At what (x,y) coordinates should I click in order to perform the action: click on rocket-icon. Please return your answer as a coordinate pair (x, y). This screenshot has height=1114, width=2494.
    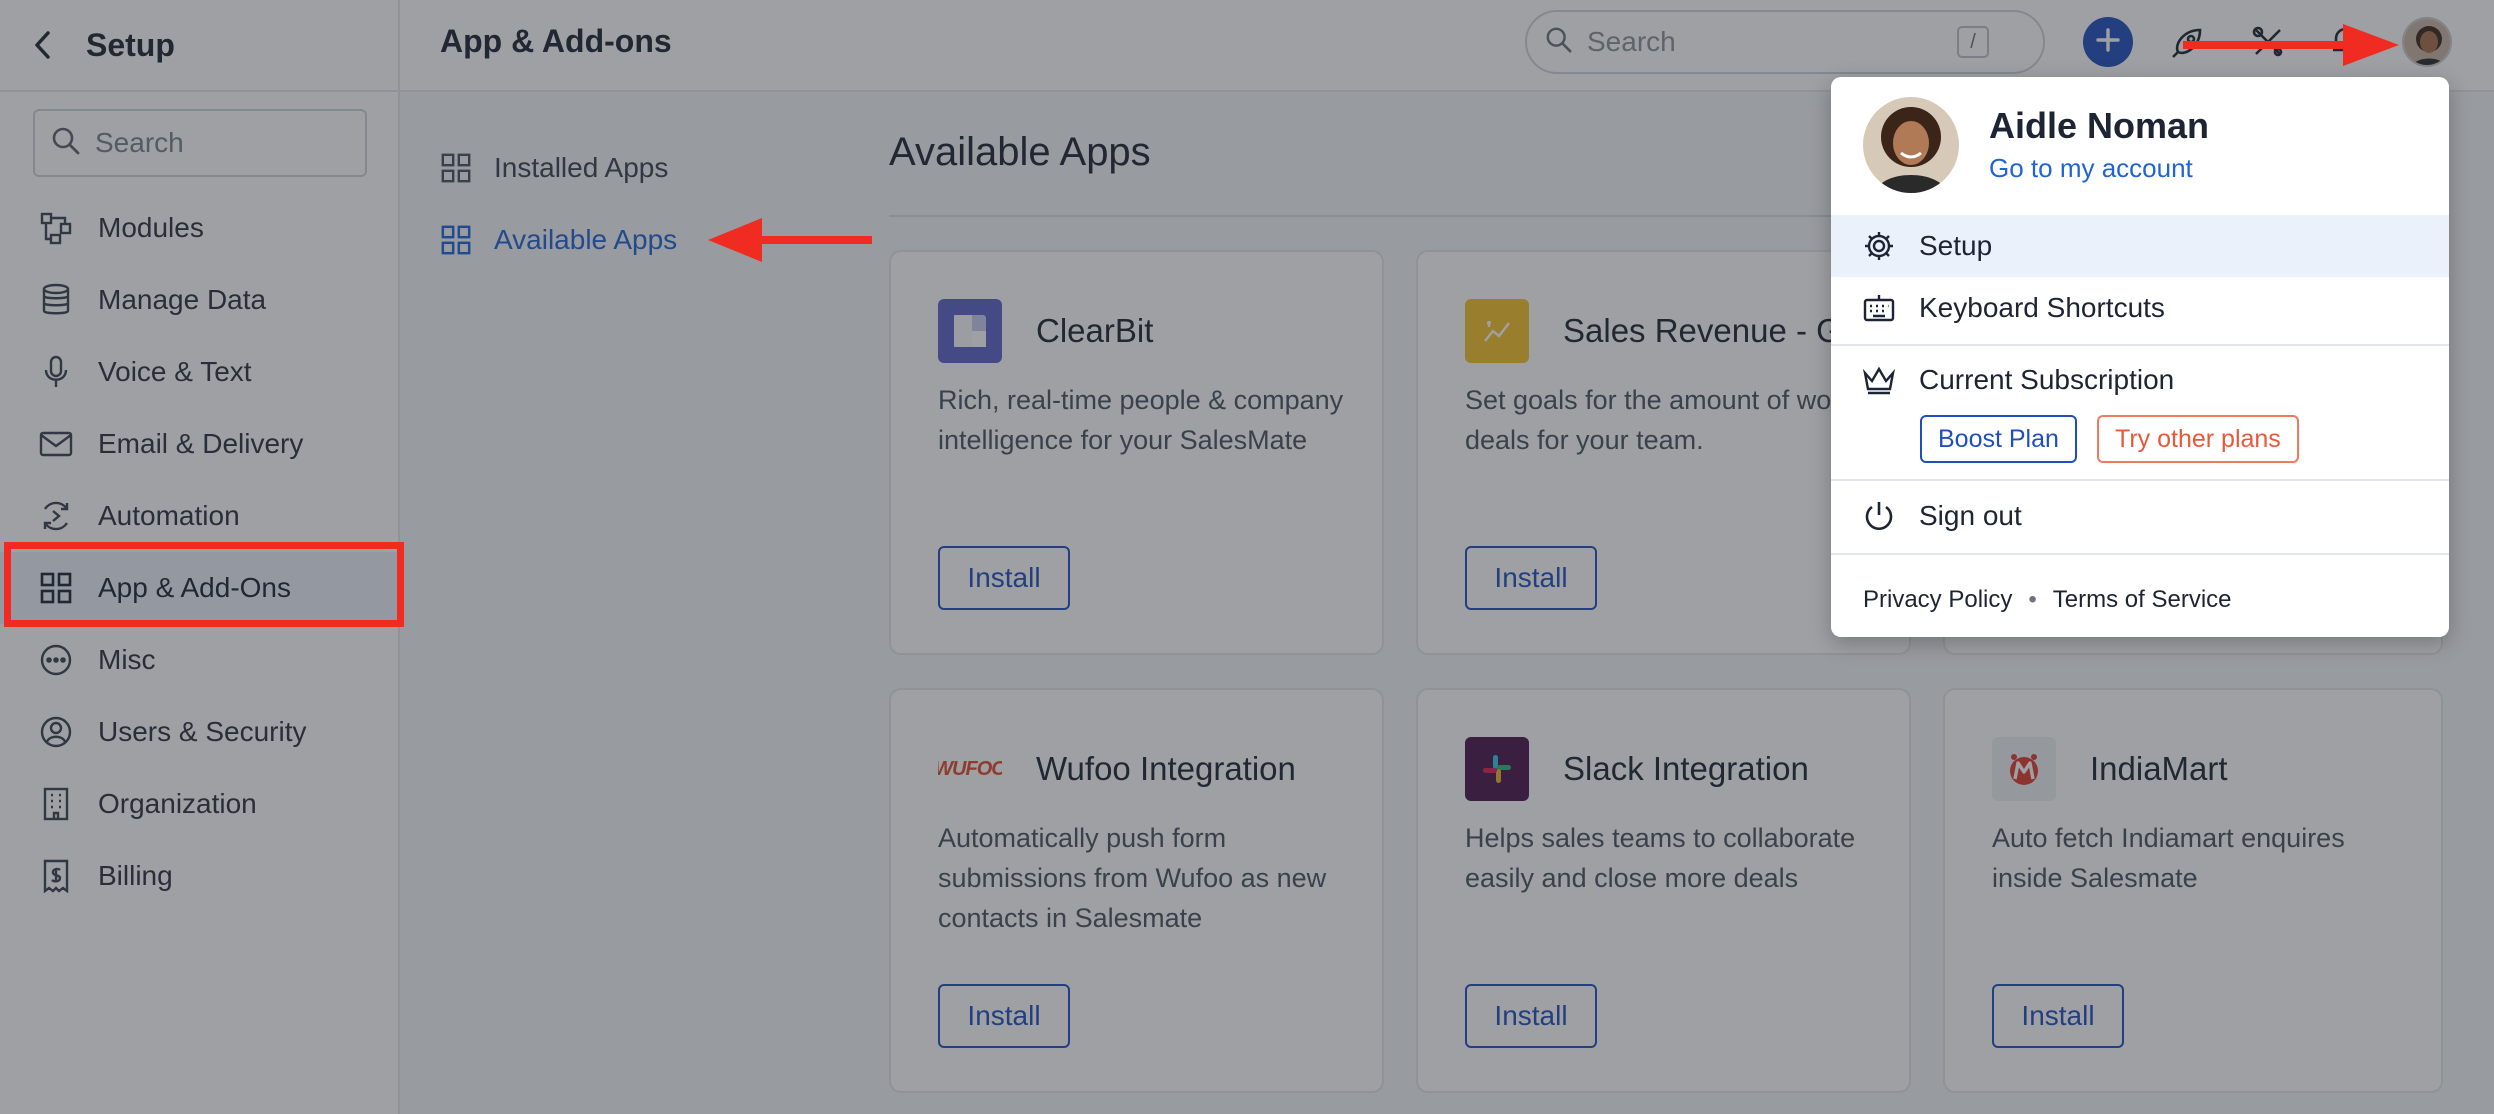
    Looking at the image, I should click on (2188, 42).